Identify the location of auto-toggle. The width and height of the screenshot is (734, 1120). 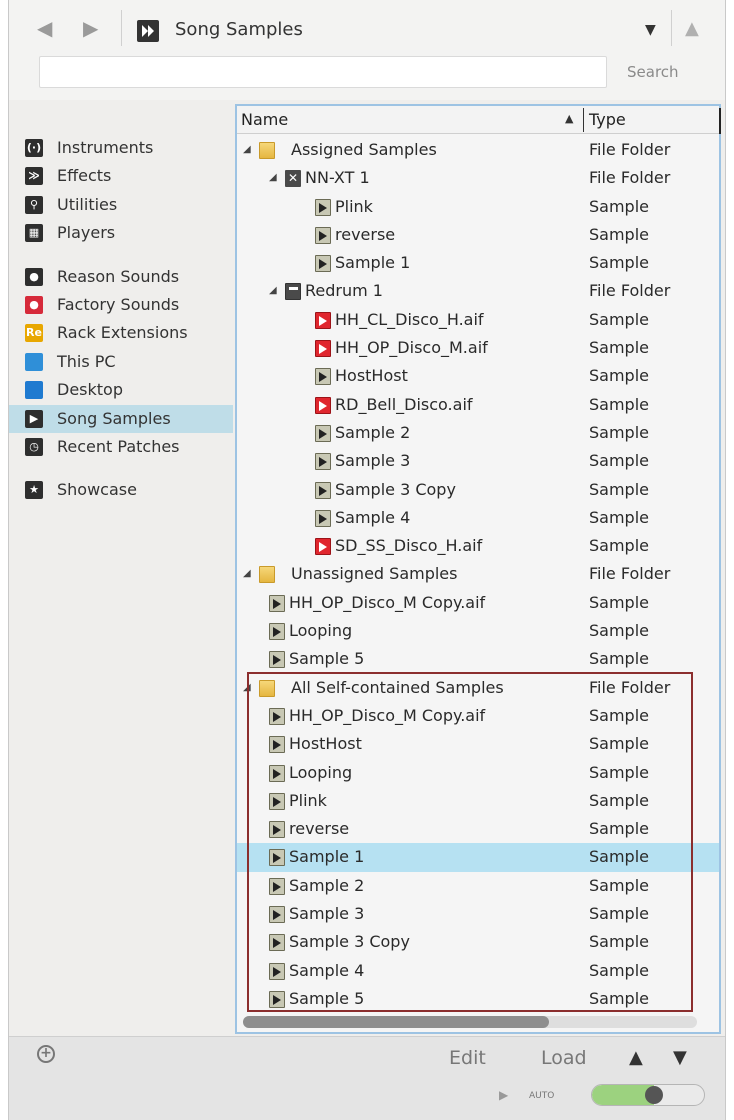
(648, 1095).